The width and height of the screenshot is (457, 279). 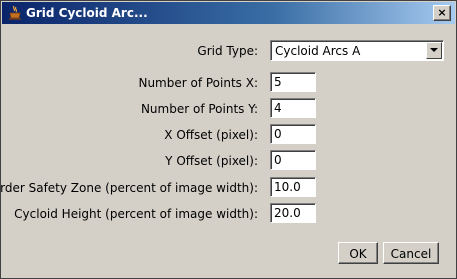 What do you see at coordinates (136, 214) in the screenshot?
I see `cycloid-height-label: Cycloid Height (percent of image width):` at bounding box center [136, 214].